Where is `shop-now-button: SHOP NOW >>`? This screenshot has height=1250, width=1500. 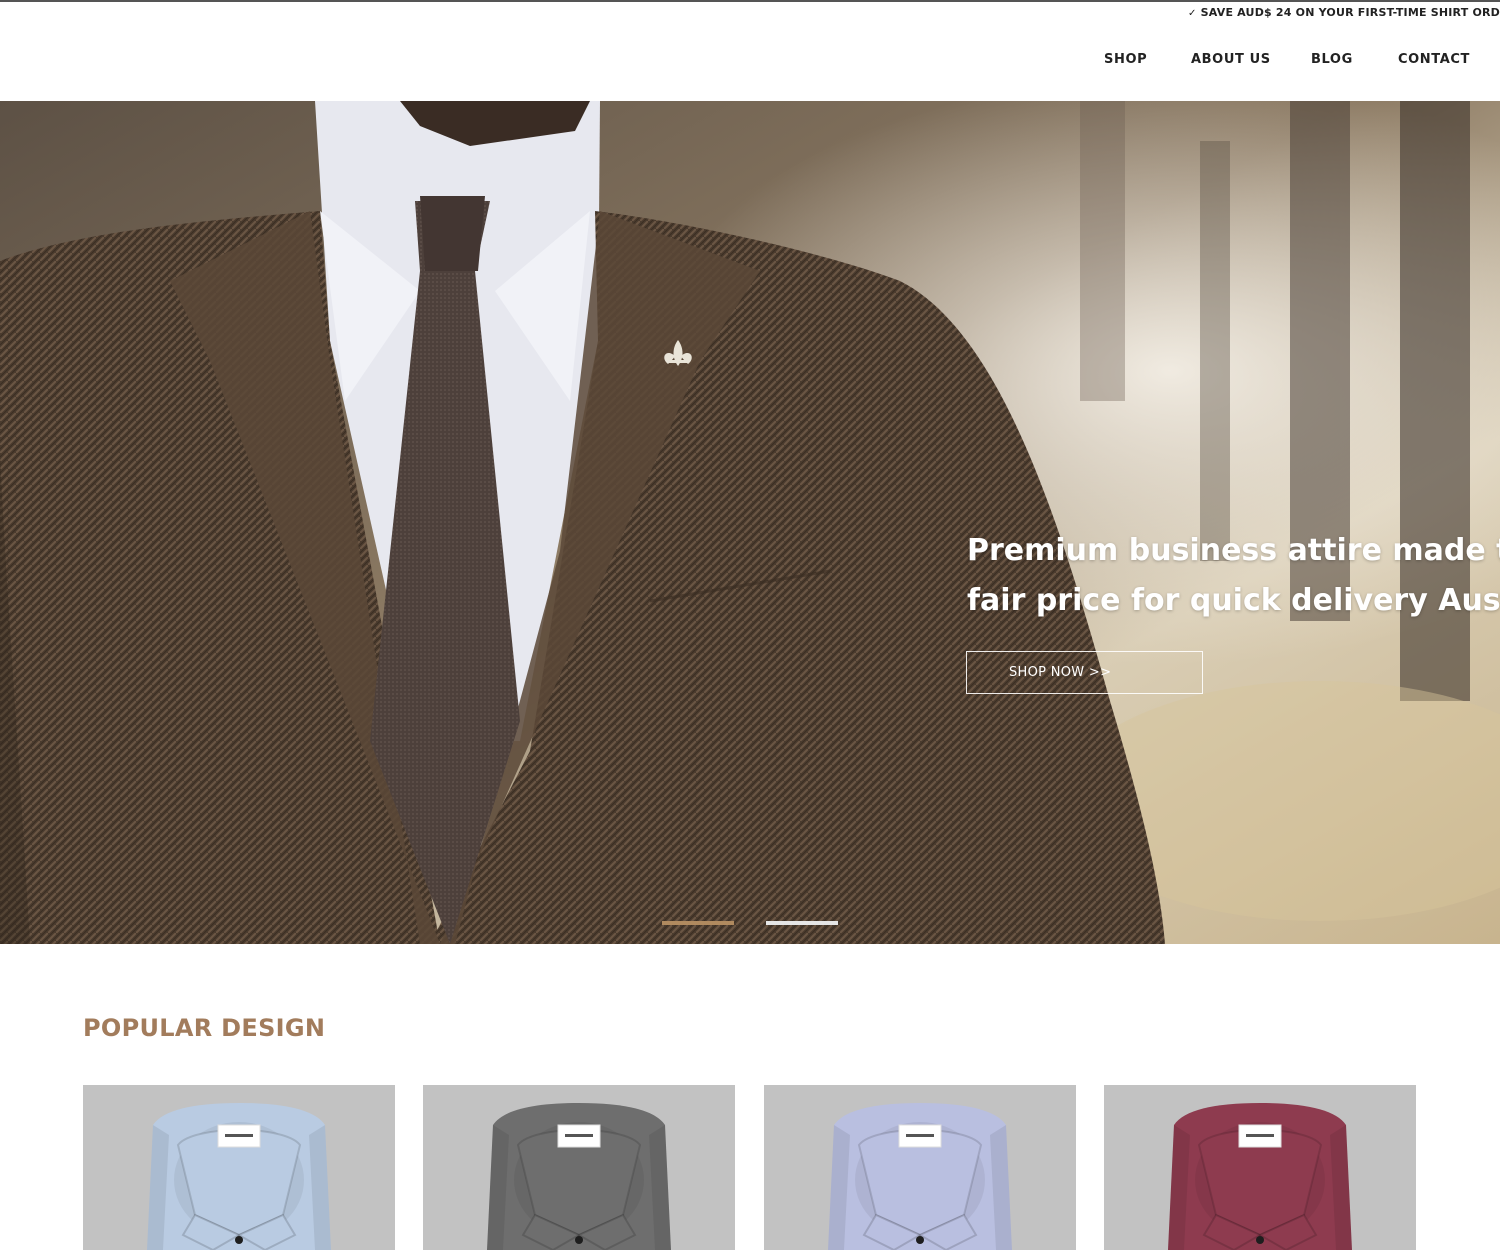
shop-now-button: SHOP NOW >> is located at coordinates (1084, 672).